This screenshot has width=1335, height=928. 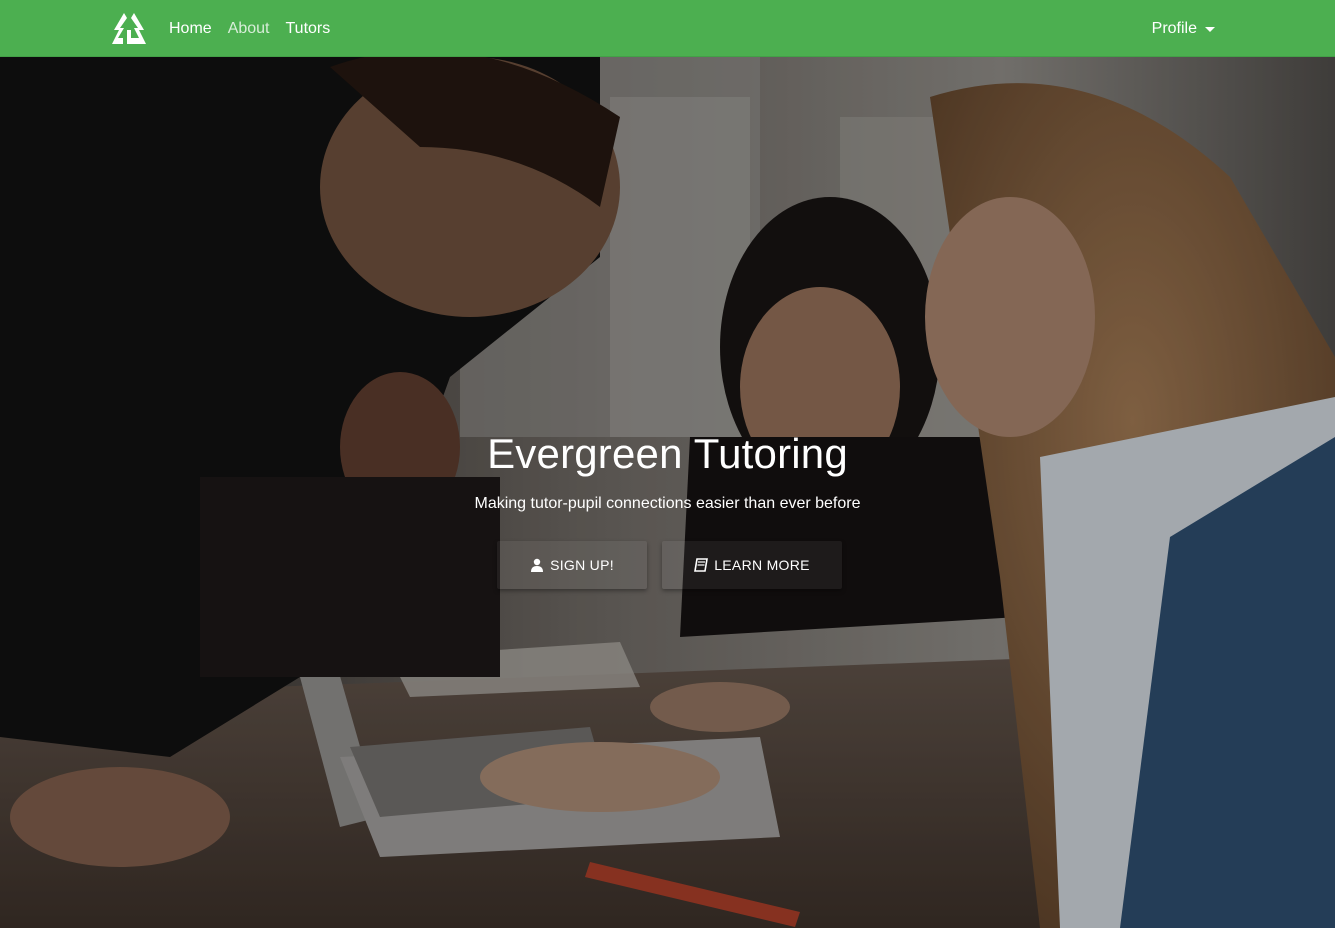 I want to click on caret-down-icon, so click(x=1210, y=29).